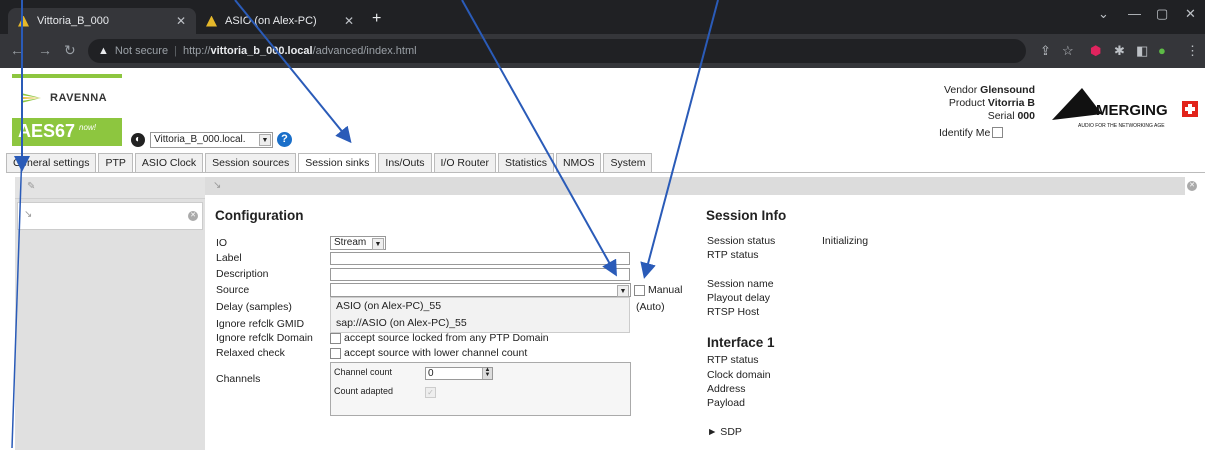 The height and width of the screenshot is (450, 1205). I want to click on session-name-label: Session name, so click(740, 284).